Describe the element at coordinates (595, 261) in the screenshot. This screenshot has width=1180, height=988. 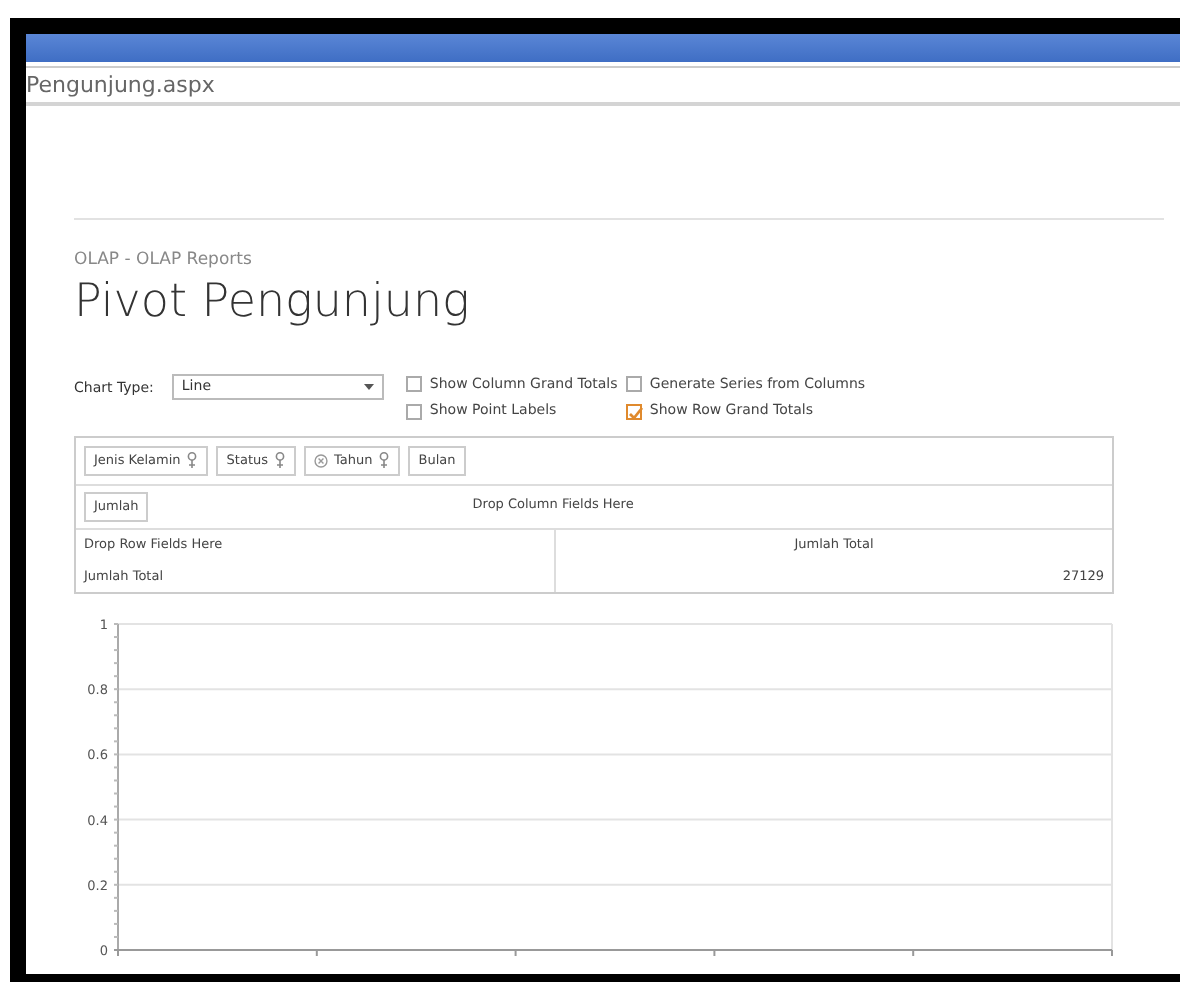
I see `breadcrumb: OLAP - OLAP Reports` at that location.